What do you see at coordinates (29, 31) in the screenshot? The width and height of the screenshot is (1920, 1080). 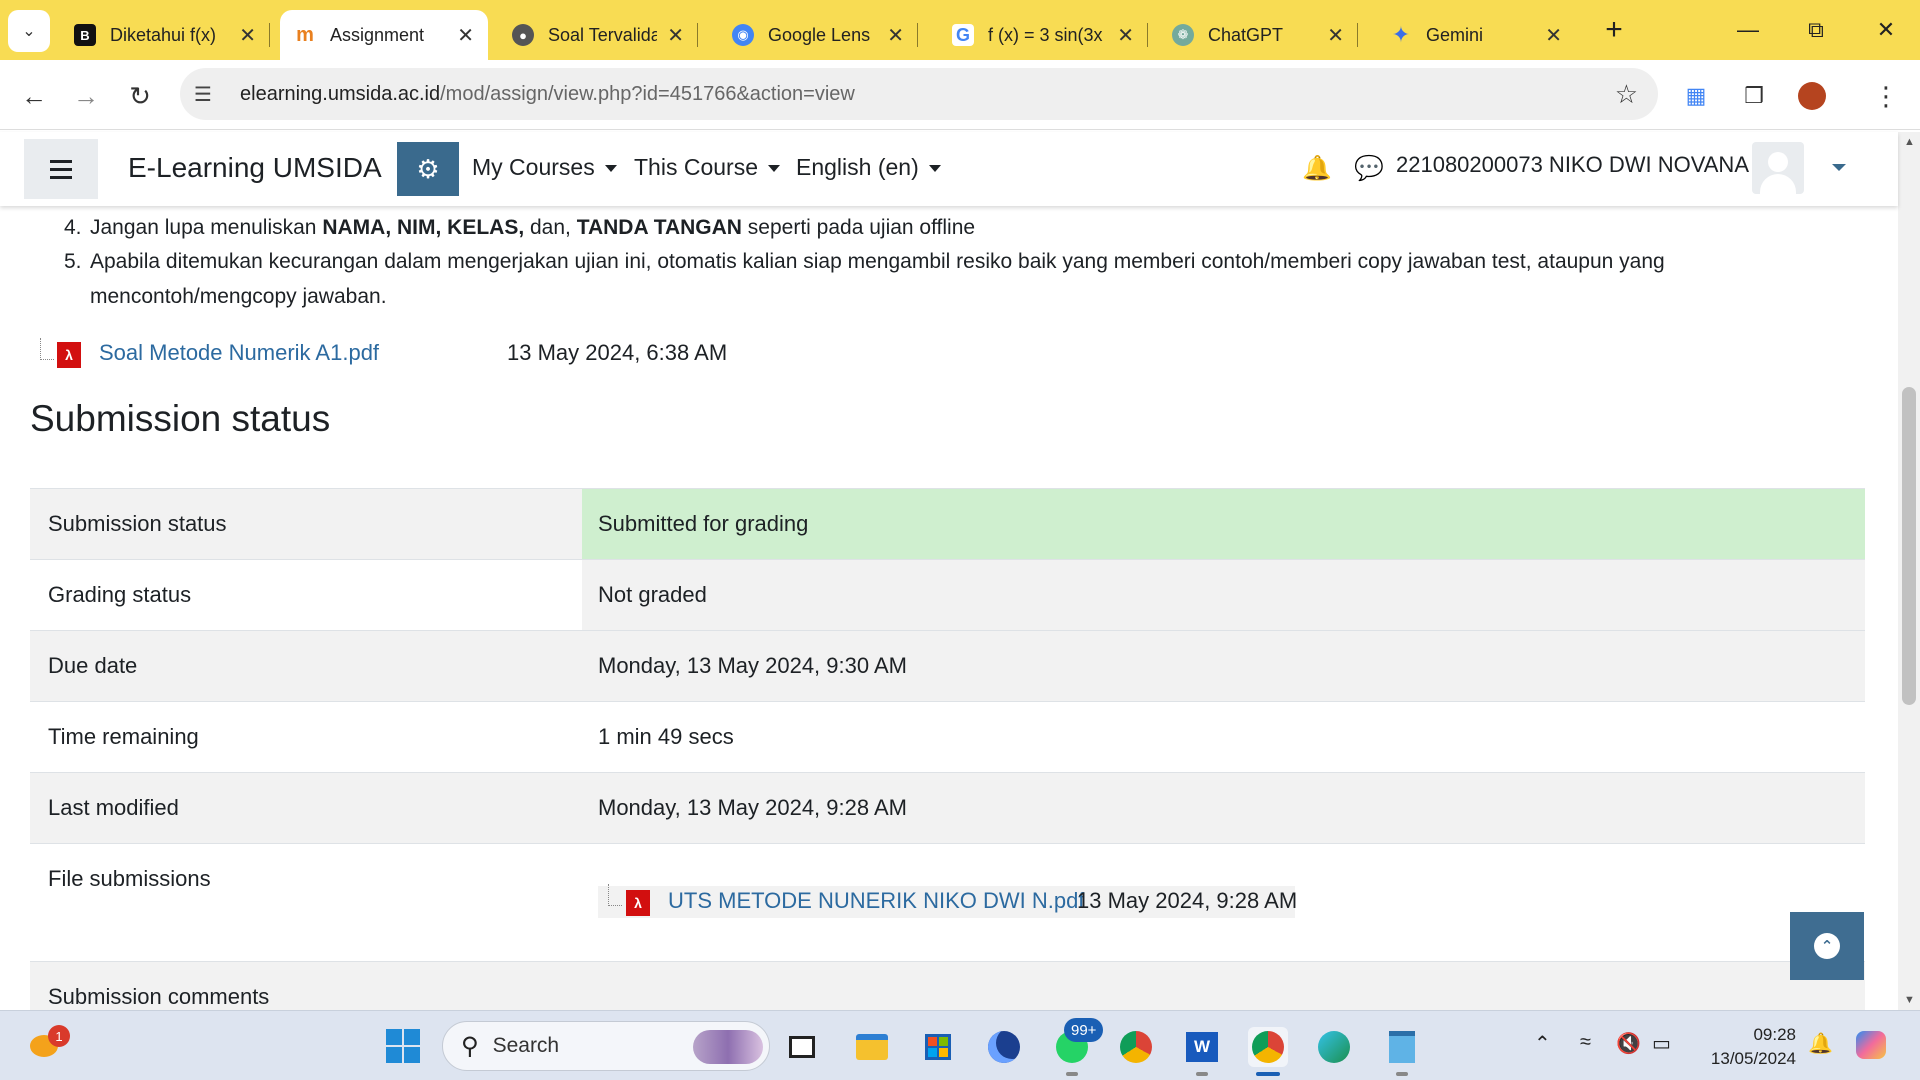 I see `tab-search-button: ⌄` at bounding box center [29, 31].